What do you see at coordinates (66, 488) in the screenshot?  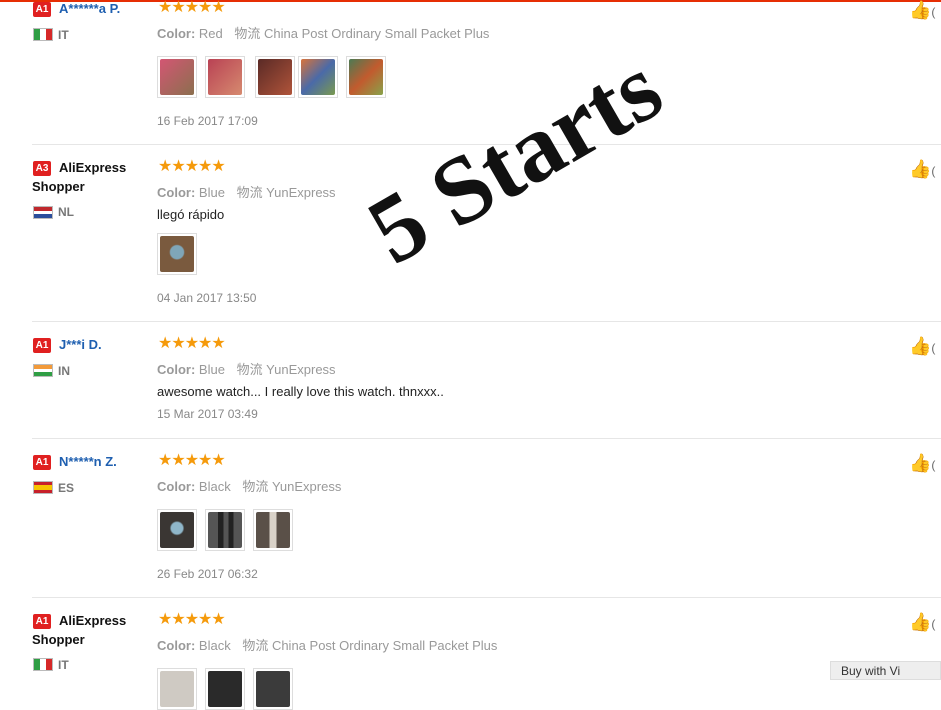 I see `reviewer-country: ES` at bounding box center [66, 488].